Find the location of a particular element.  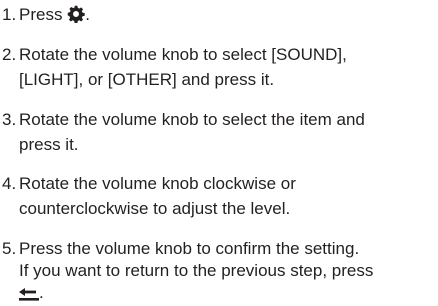

step-number: 2. is located at coordinates (9, 54).